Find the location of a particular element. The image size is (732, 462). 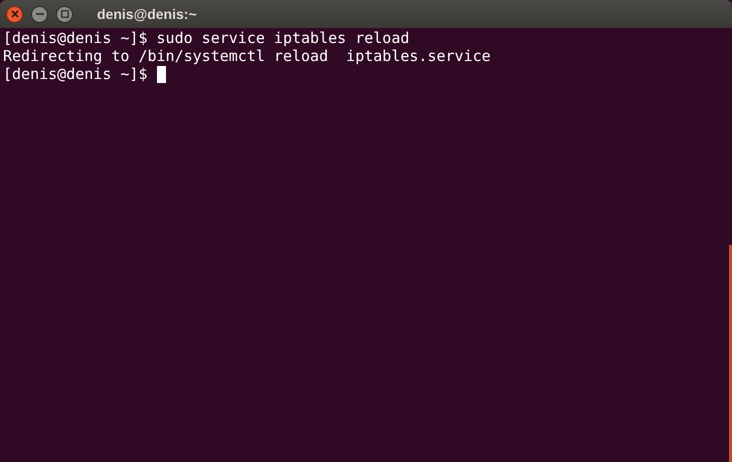

close-button is located at coordinates (14, 14).